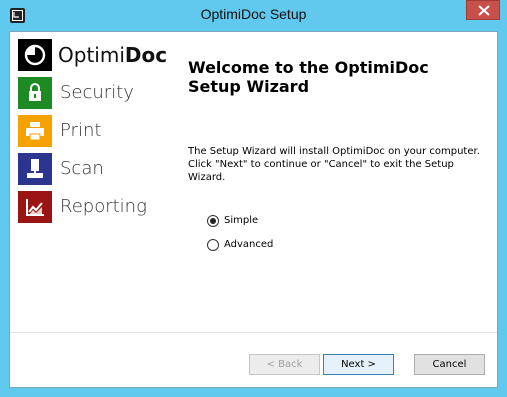  What do you see at coordinates (35, 55) in the screenshot?
I see `logo-icon` at bounding box center [35, 55].